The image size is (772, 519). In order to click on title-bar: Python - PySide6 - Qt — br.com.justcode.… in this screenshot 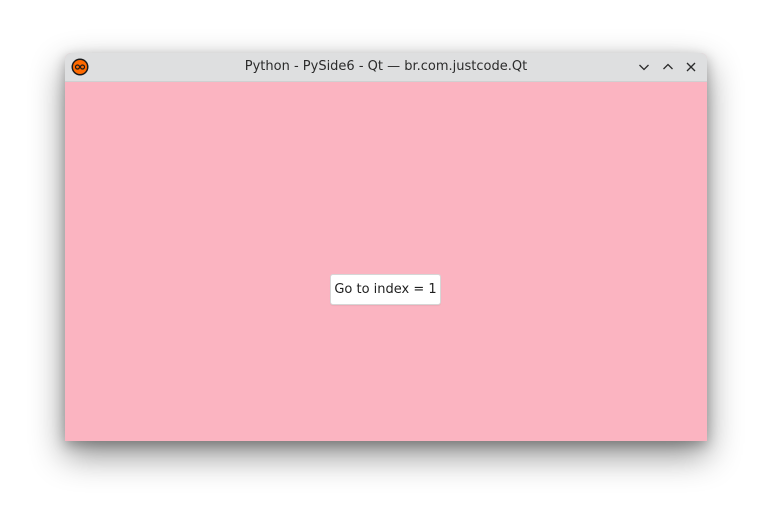, I will do `click(386, 67)`.